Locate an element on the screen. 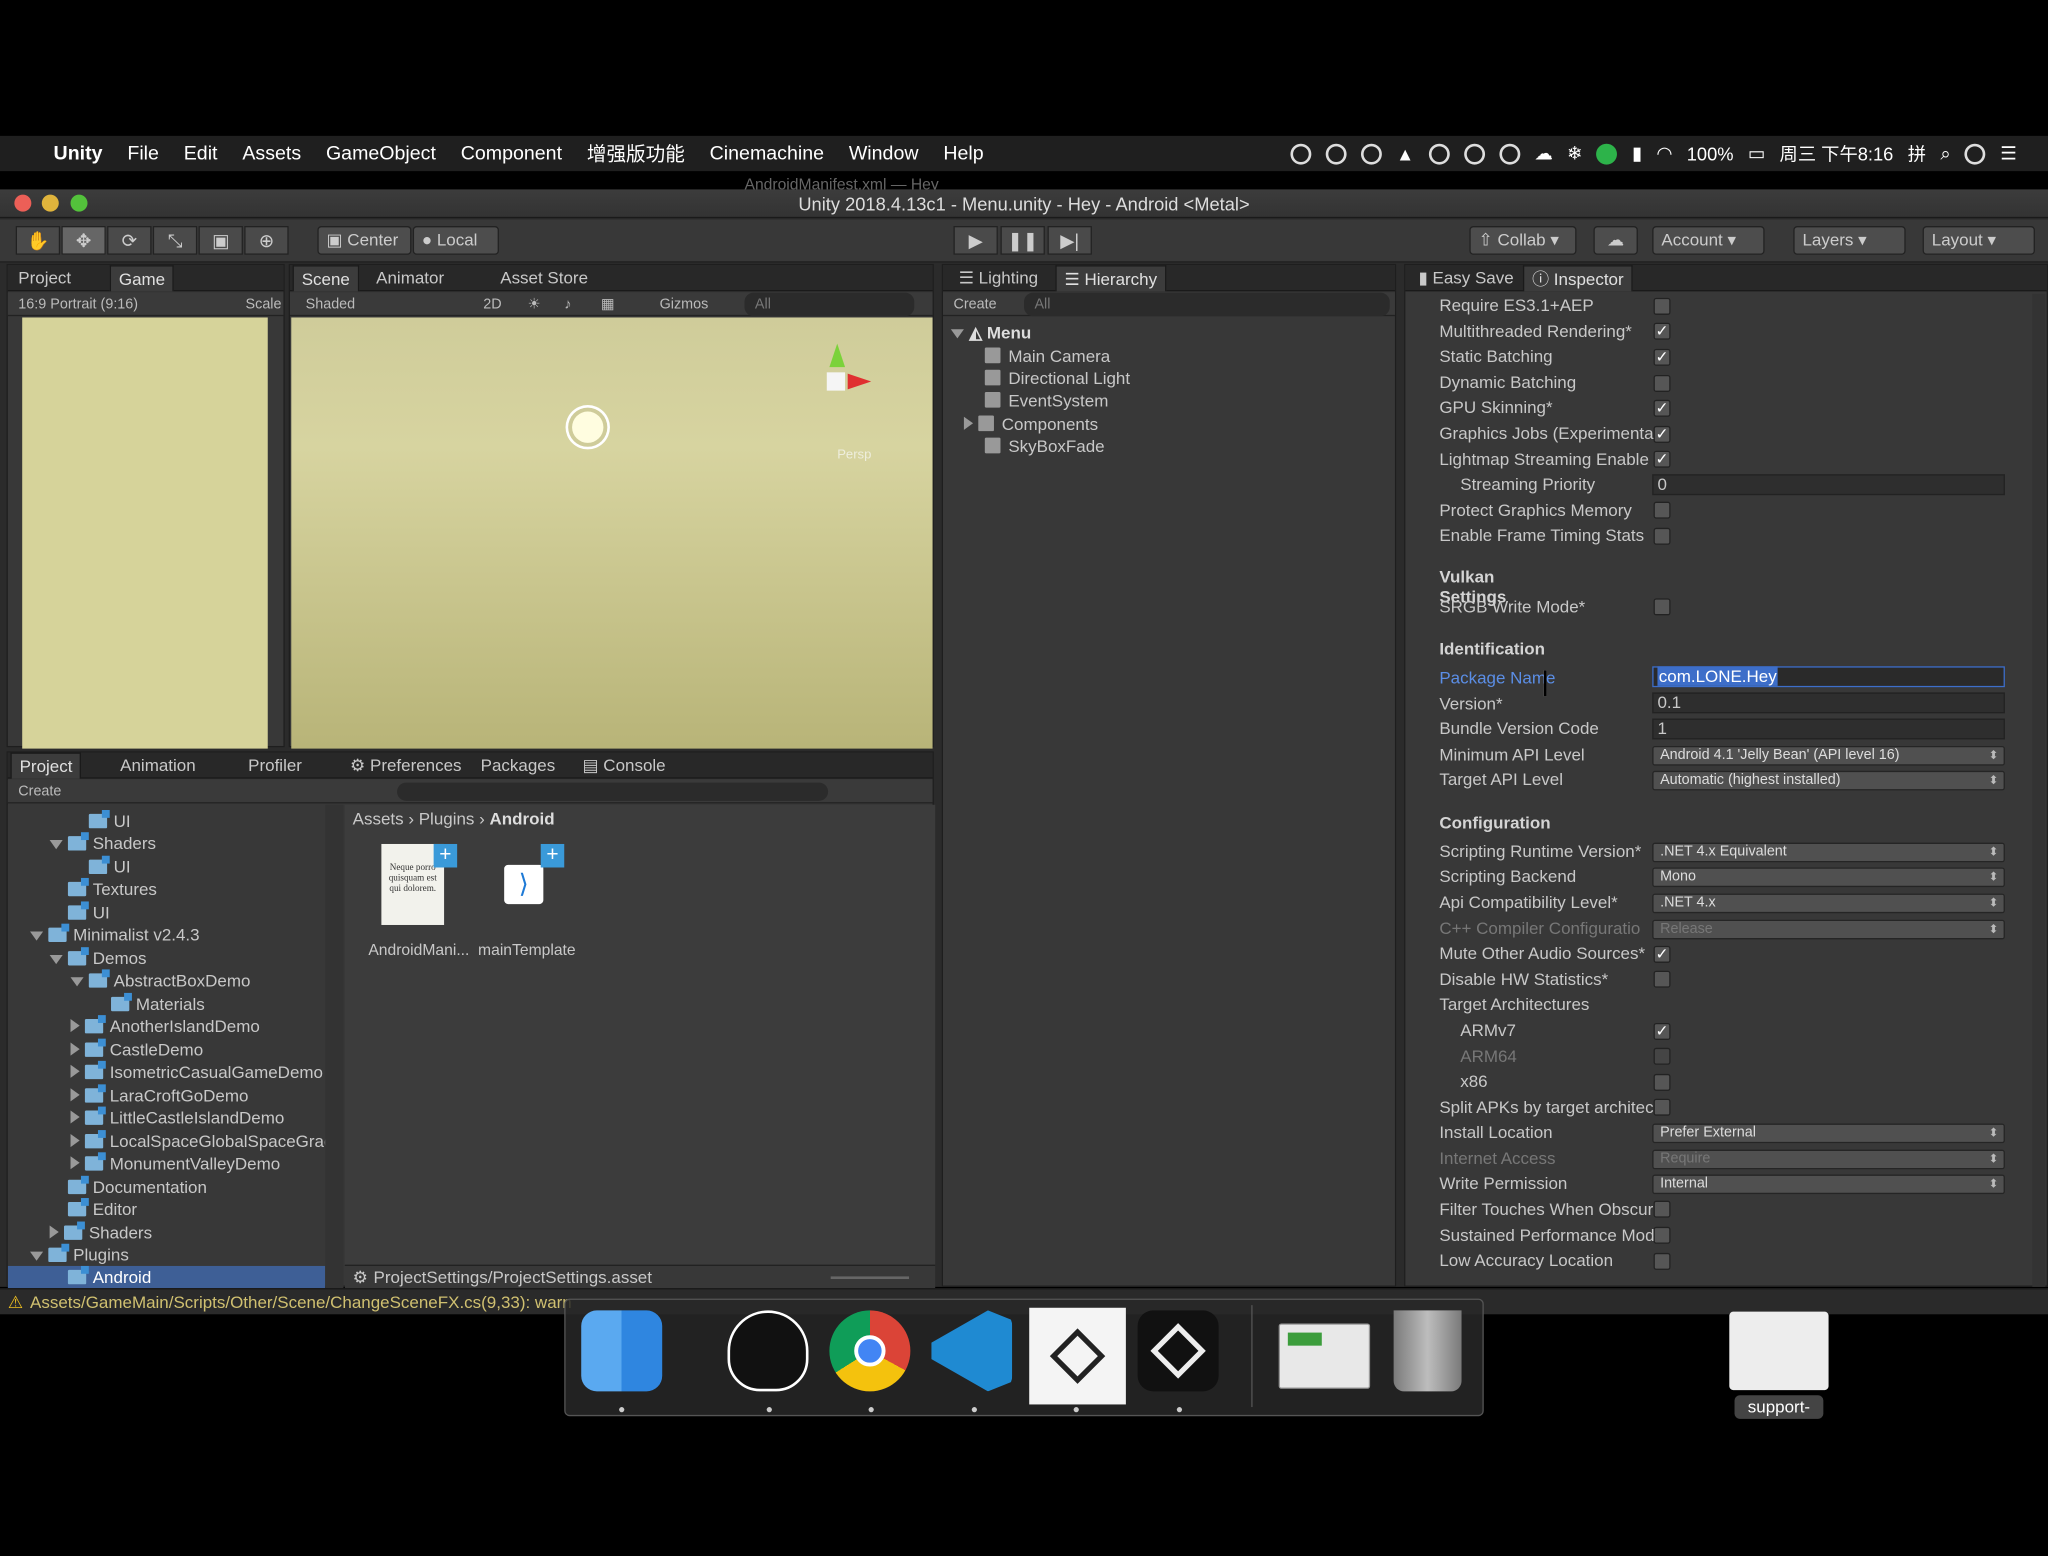 The image size is (2048, 1556). snowflake-icon: ❄ is located at coordinates (1574, 153).